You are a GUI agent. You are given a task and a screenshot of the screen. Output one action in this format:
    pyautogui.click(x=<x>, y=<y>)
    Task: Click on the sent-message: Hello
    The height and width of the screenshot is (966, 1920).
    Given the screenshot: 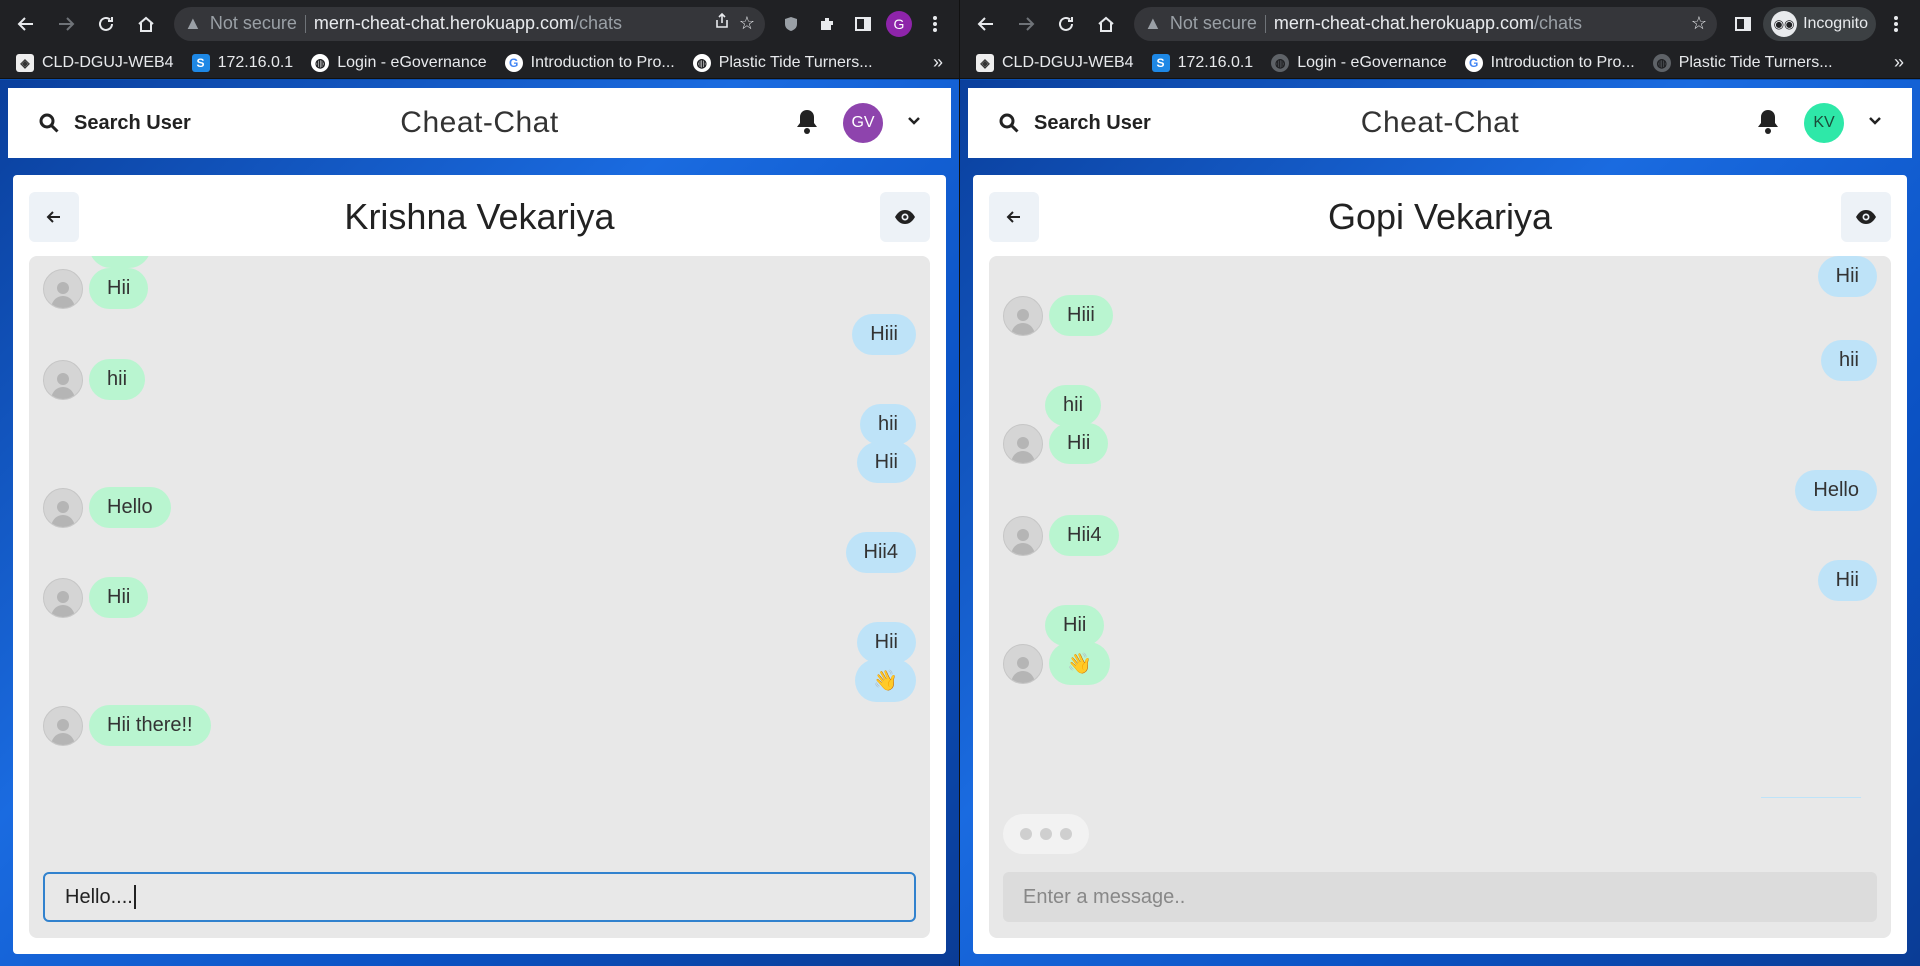 What is the action you would take?
    pyautogui.click(x=1836, y=490)
    